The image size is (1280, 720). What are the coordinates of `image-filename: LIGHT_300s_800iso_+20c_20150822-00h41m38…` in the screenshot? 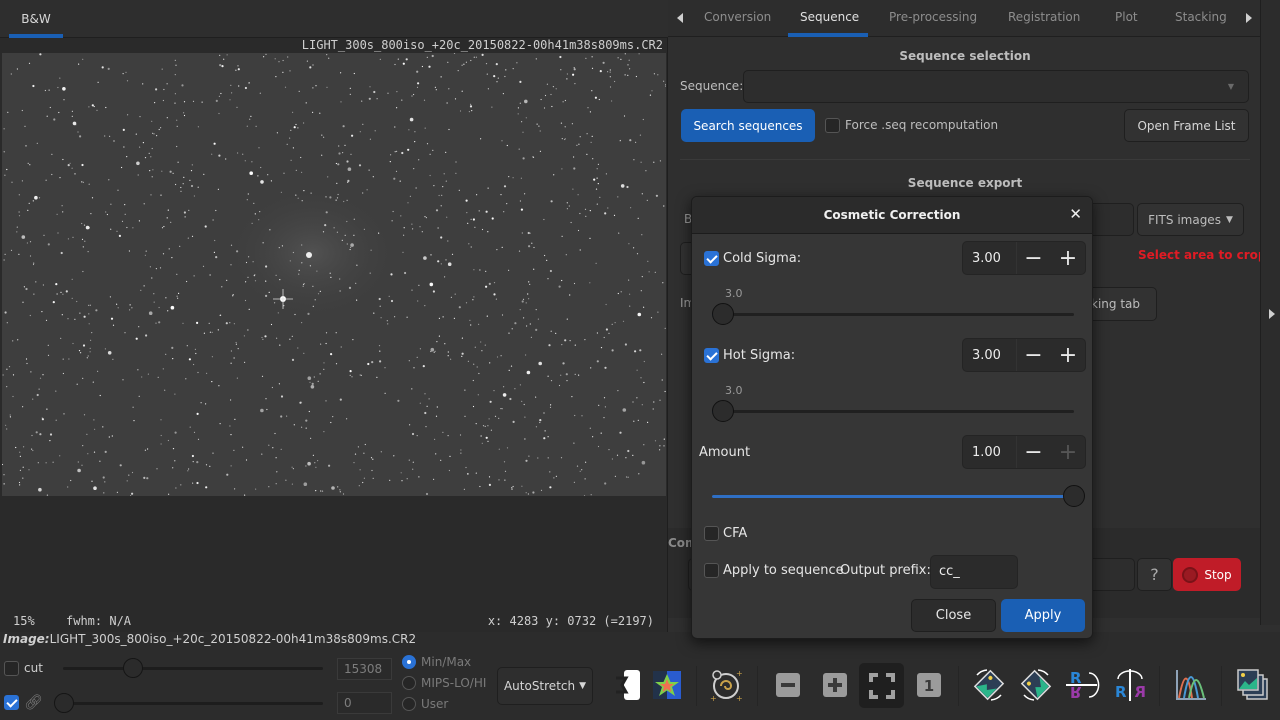 It's located at (482, 45).